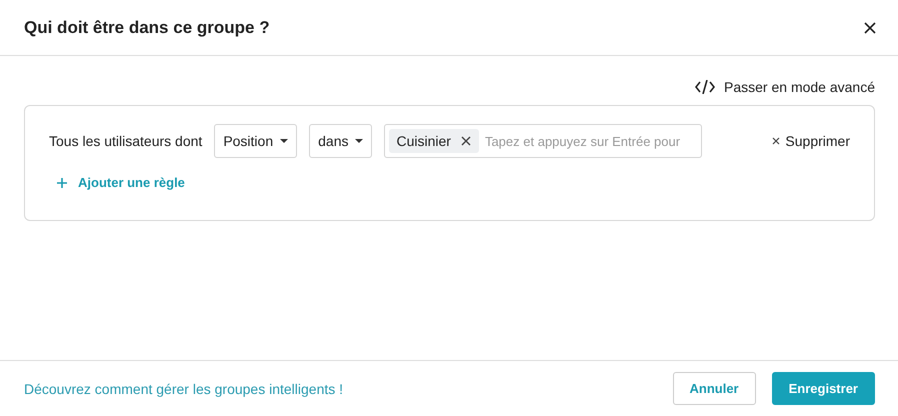 Image resolution: width=898 pixels, height=416 pixels. I want to click on plus-icon, so click(62, 183).